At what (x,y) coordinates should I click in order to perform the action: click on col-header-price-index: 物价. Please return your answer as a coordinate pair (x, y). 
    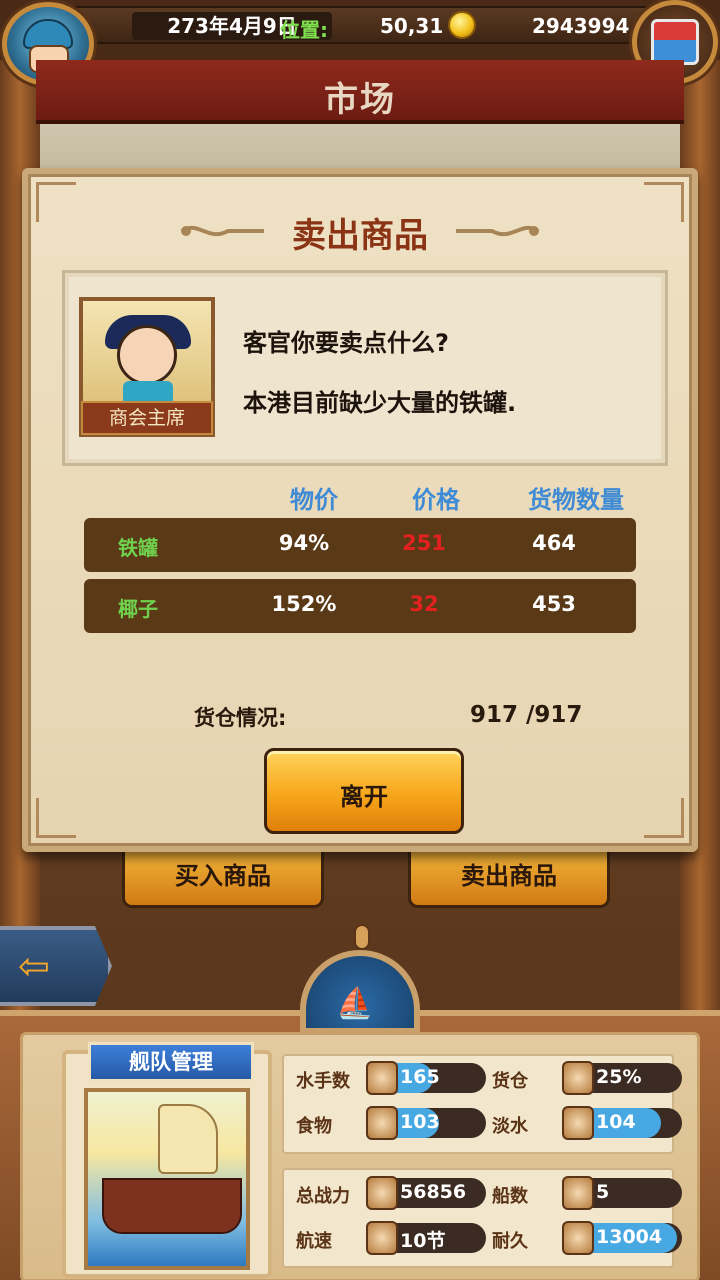
    Looking at the image, I should click on (314, 500).